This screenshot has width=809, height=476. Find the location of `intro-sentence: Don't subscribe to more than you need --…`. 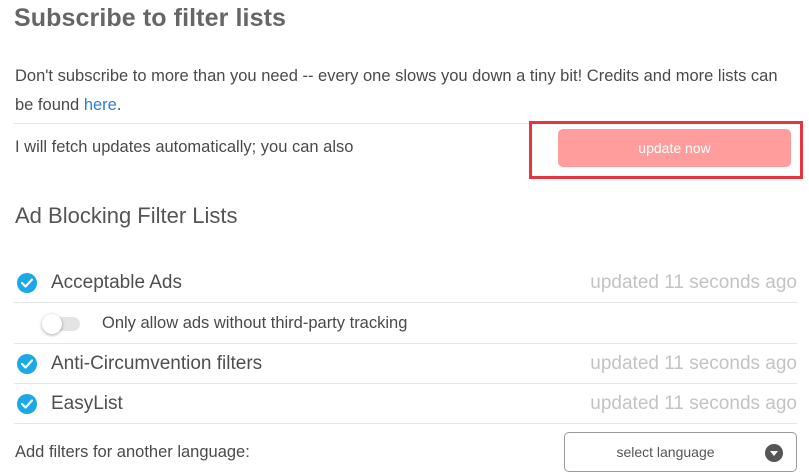

intro-sentence: Don't subscribe to more than you need --… is located at coordinates (396, 90).